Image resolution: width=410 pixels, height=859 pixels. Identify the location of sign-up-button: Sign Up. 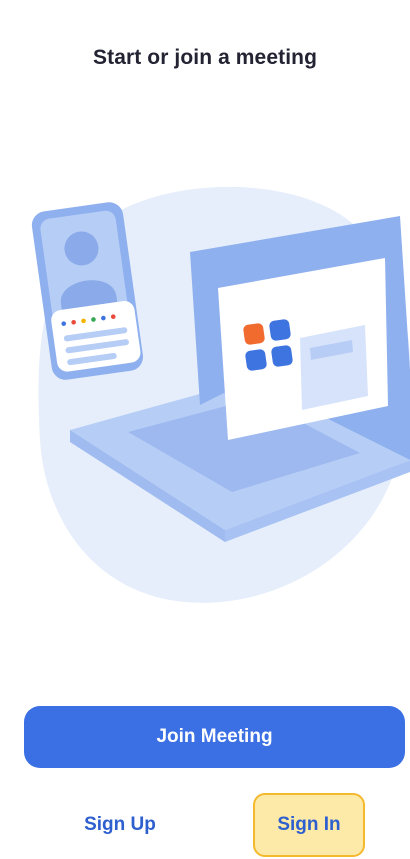
(120, 825).